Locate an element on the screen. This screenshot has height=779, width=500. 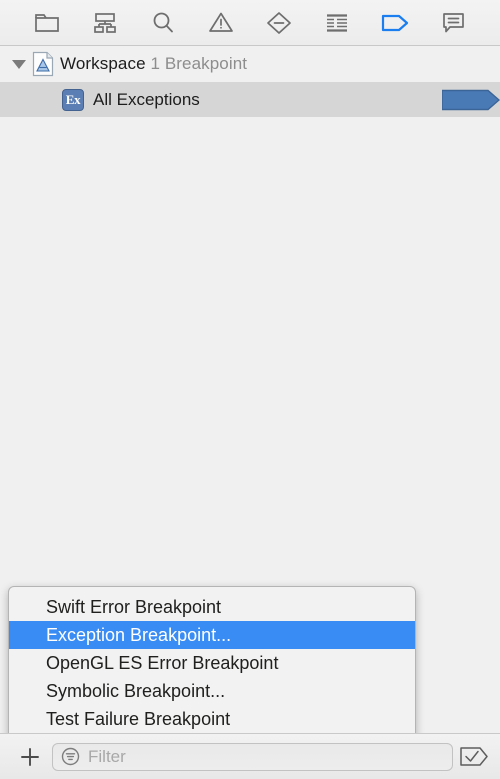
navigator-toolbar is located at coordinates (250, 23).